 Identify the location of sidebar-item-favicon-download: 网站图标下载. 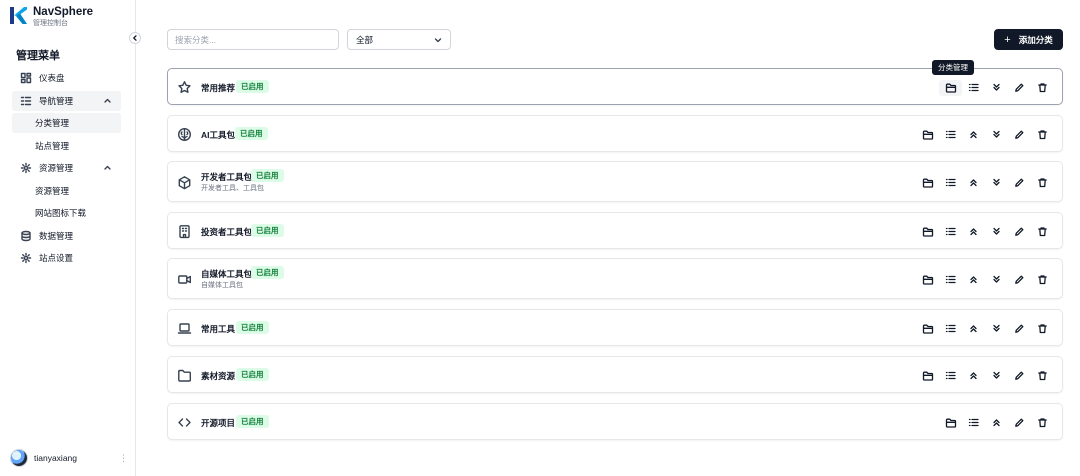
(66, 213).